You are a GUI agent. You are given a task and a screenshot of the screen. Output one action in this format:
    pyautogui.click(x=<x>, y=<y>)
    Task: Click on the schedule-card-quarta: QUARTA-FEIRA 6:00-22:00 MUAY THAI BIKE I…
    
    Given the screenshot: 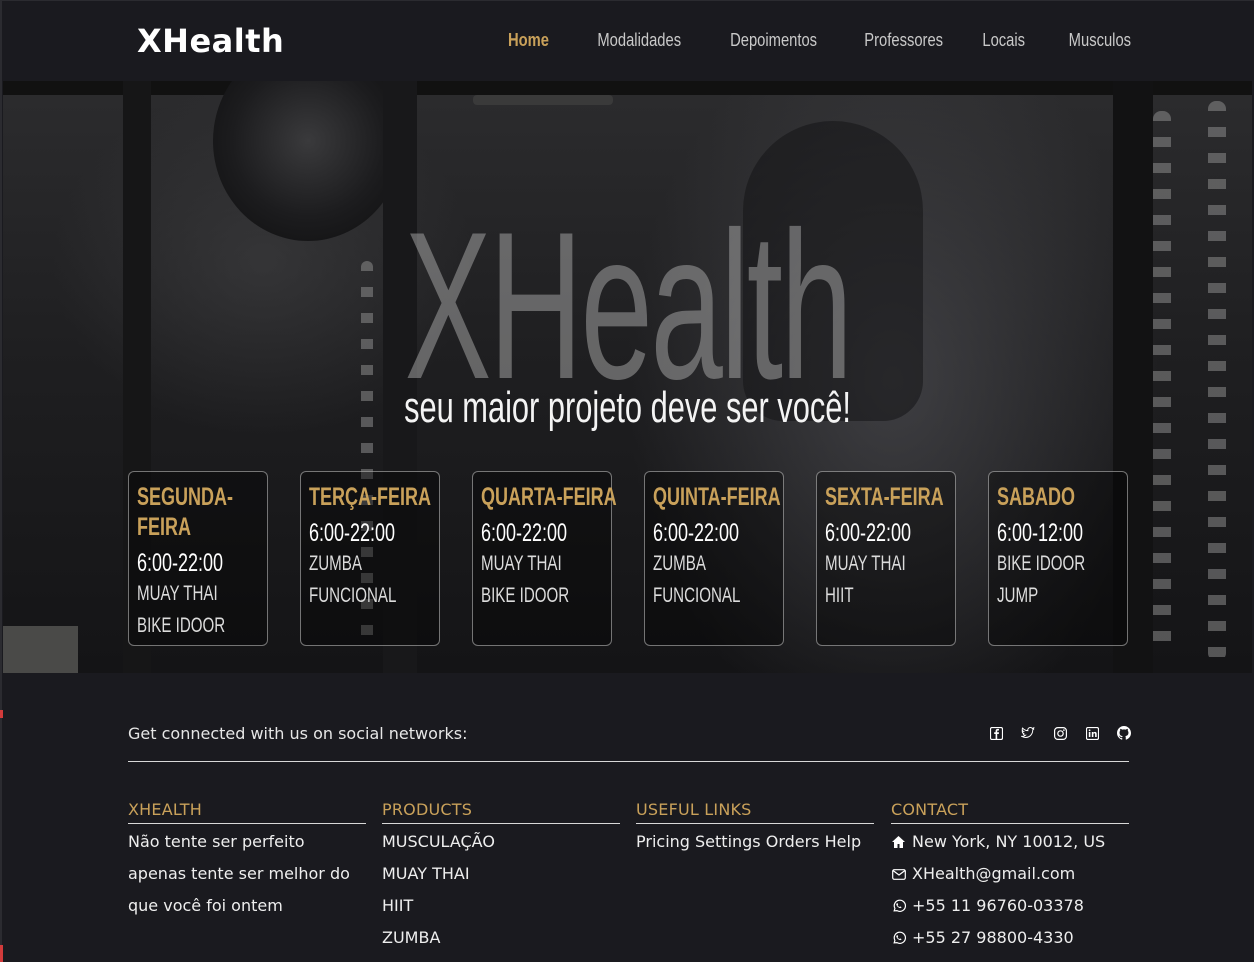 What is the action you would take?
    pyautogui.click(x=544, y=558)
    